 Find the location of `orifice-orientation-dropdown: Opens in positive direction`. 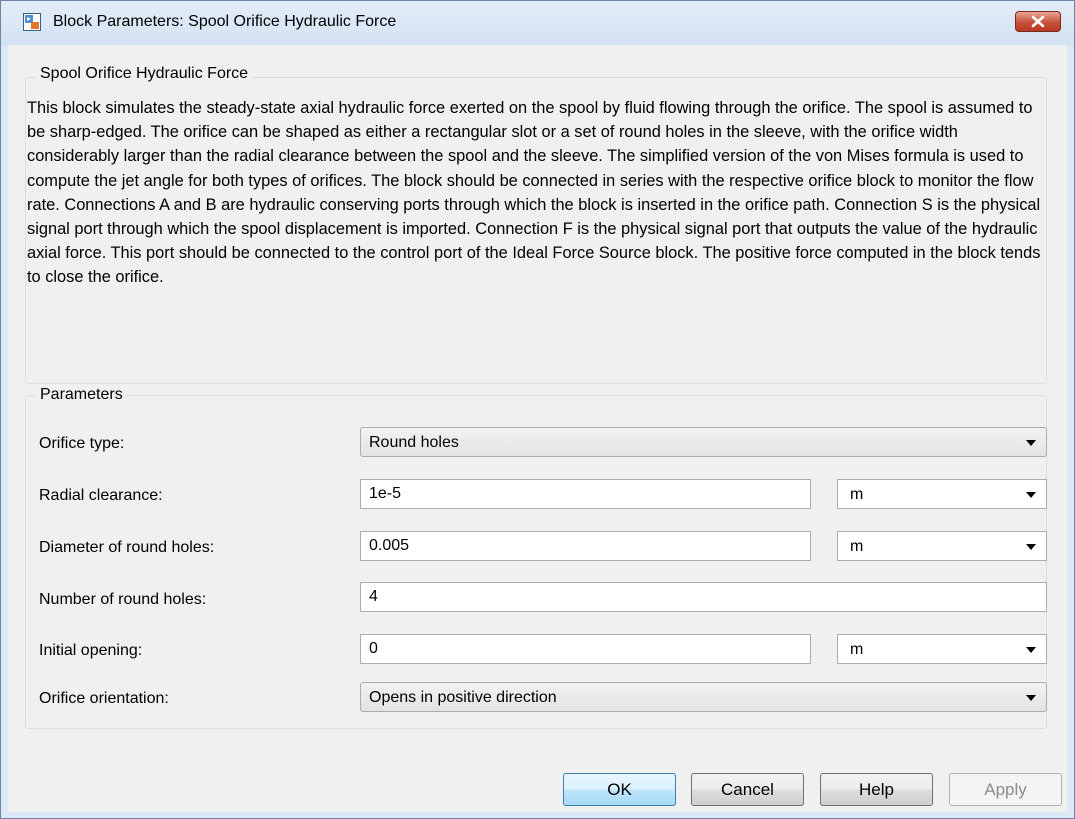

orifice-orientation-dropdown: Opens in positive direction is located at coordinates (703, 697).